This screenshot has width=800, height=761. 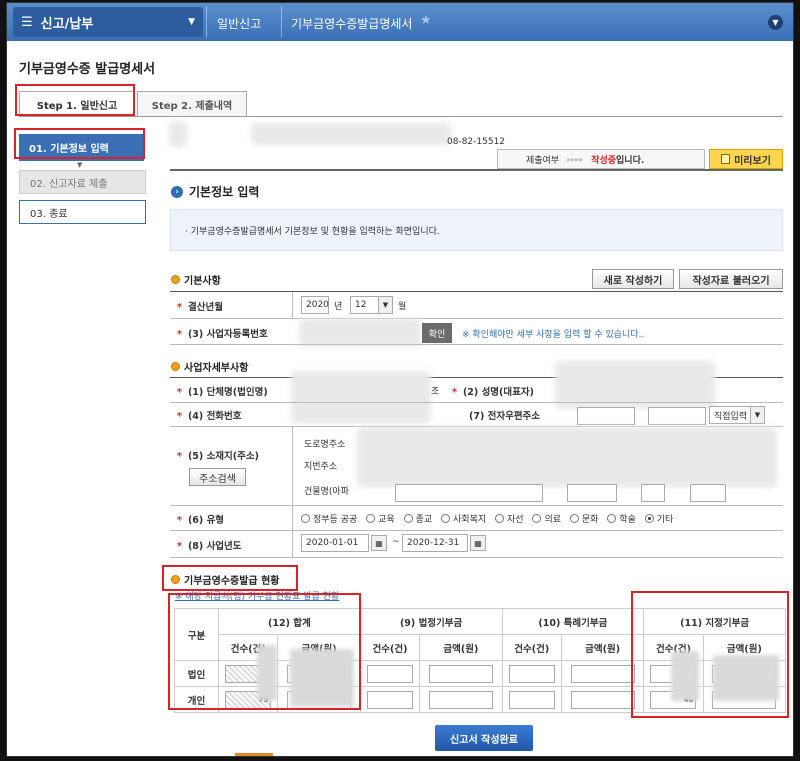 What do you see at coordinates (326, 492) in the screenshot?
I see `building-name-label: 건물명(아파` at bounding box center [326, 492].